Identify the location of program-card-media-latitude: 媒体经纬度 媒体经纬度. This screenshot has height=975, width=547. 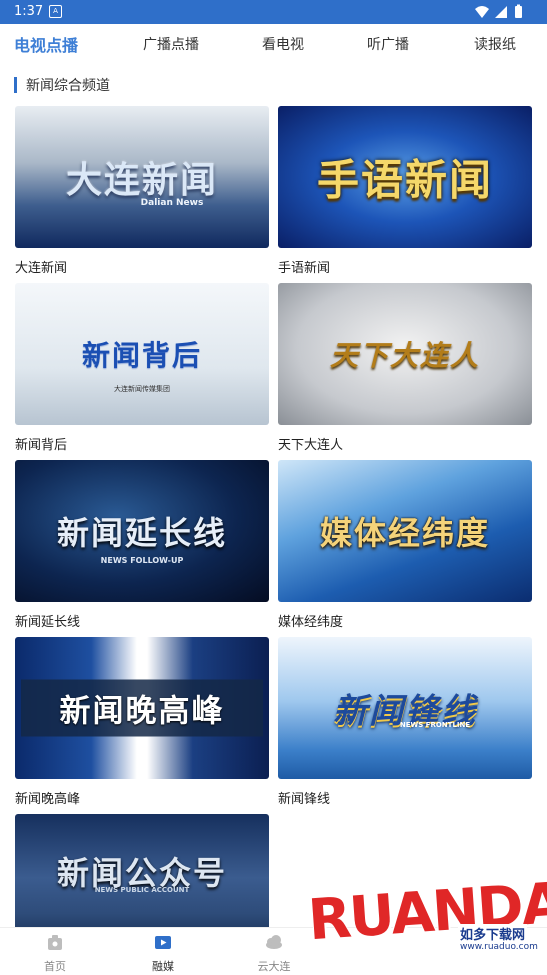
(405, 545).